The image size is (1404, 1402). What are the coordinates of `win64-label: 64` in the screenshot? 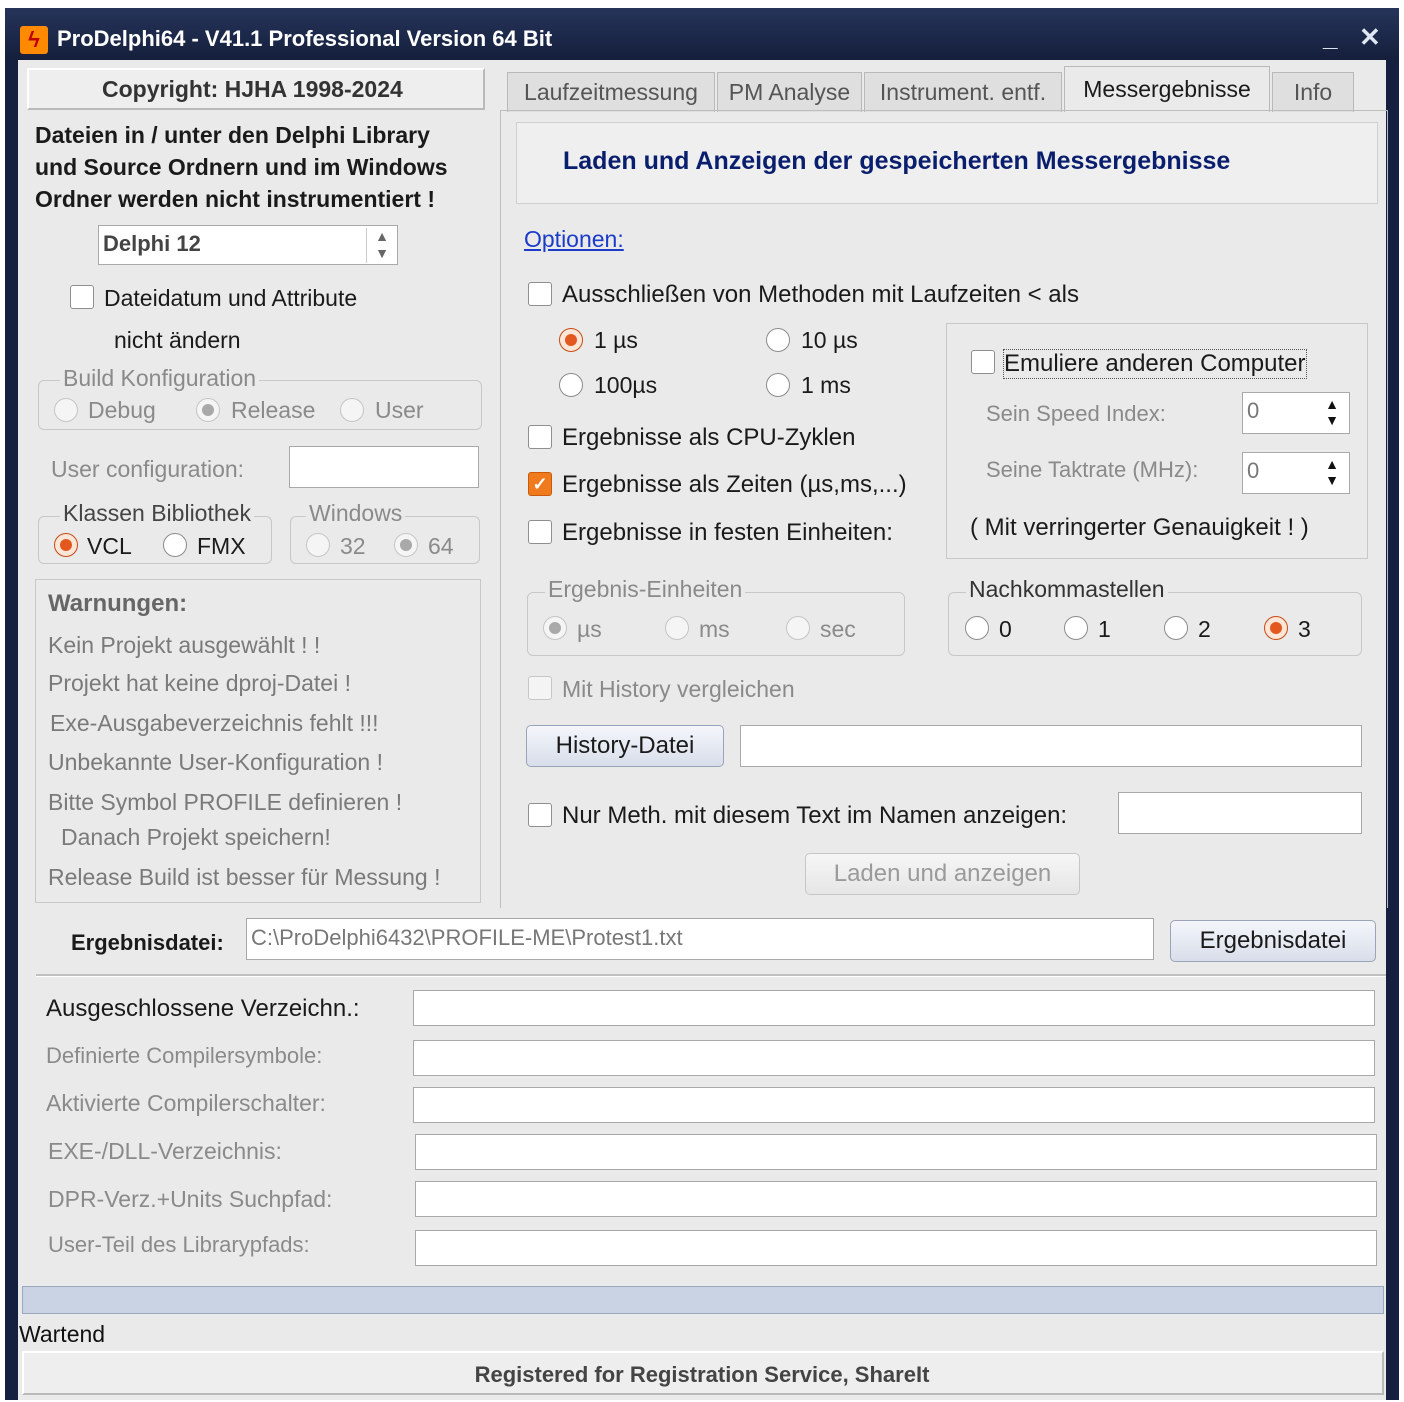 It's located at (441, 546).